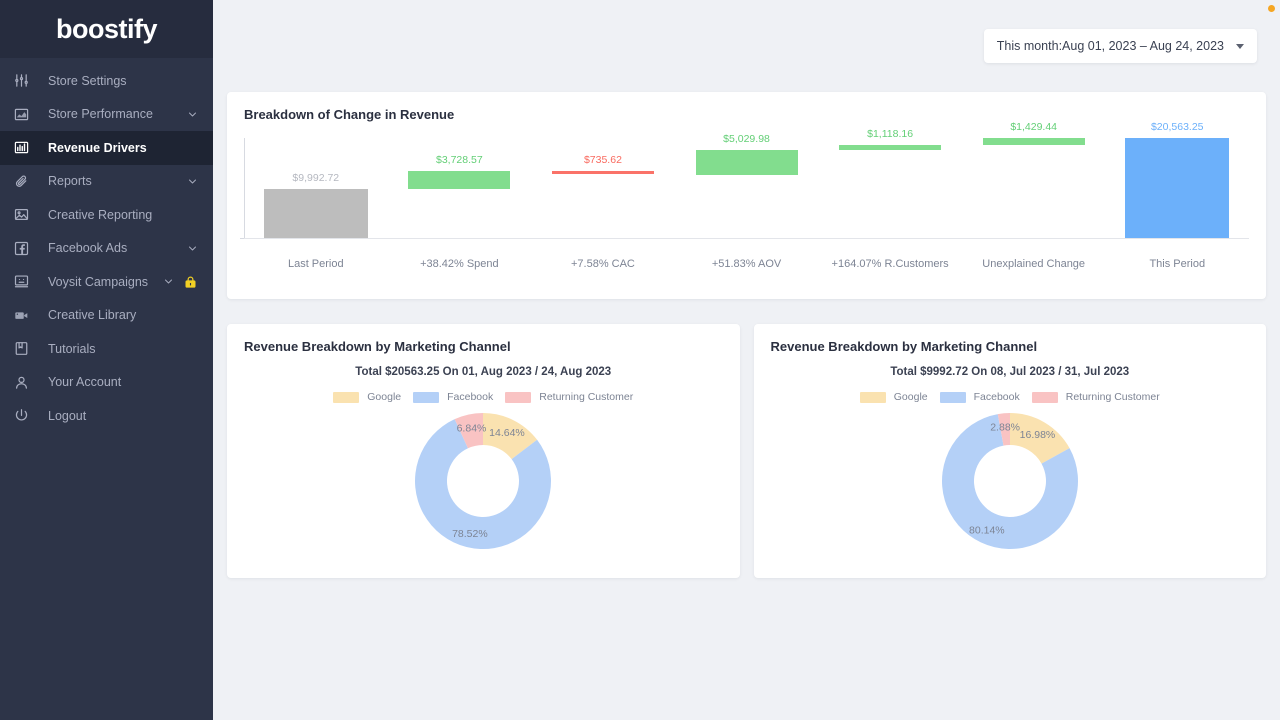 This screenshot has height=720, width=1280. Describe the element at coordinates (106, 182) in the screenshot. I see `sidebar-item-reports: Reports` at that location.